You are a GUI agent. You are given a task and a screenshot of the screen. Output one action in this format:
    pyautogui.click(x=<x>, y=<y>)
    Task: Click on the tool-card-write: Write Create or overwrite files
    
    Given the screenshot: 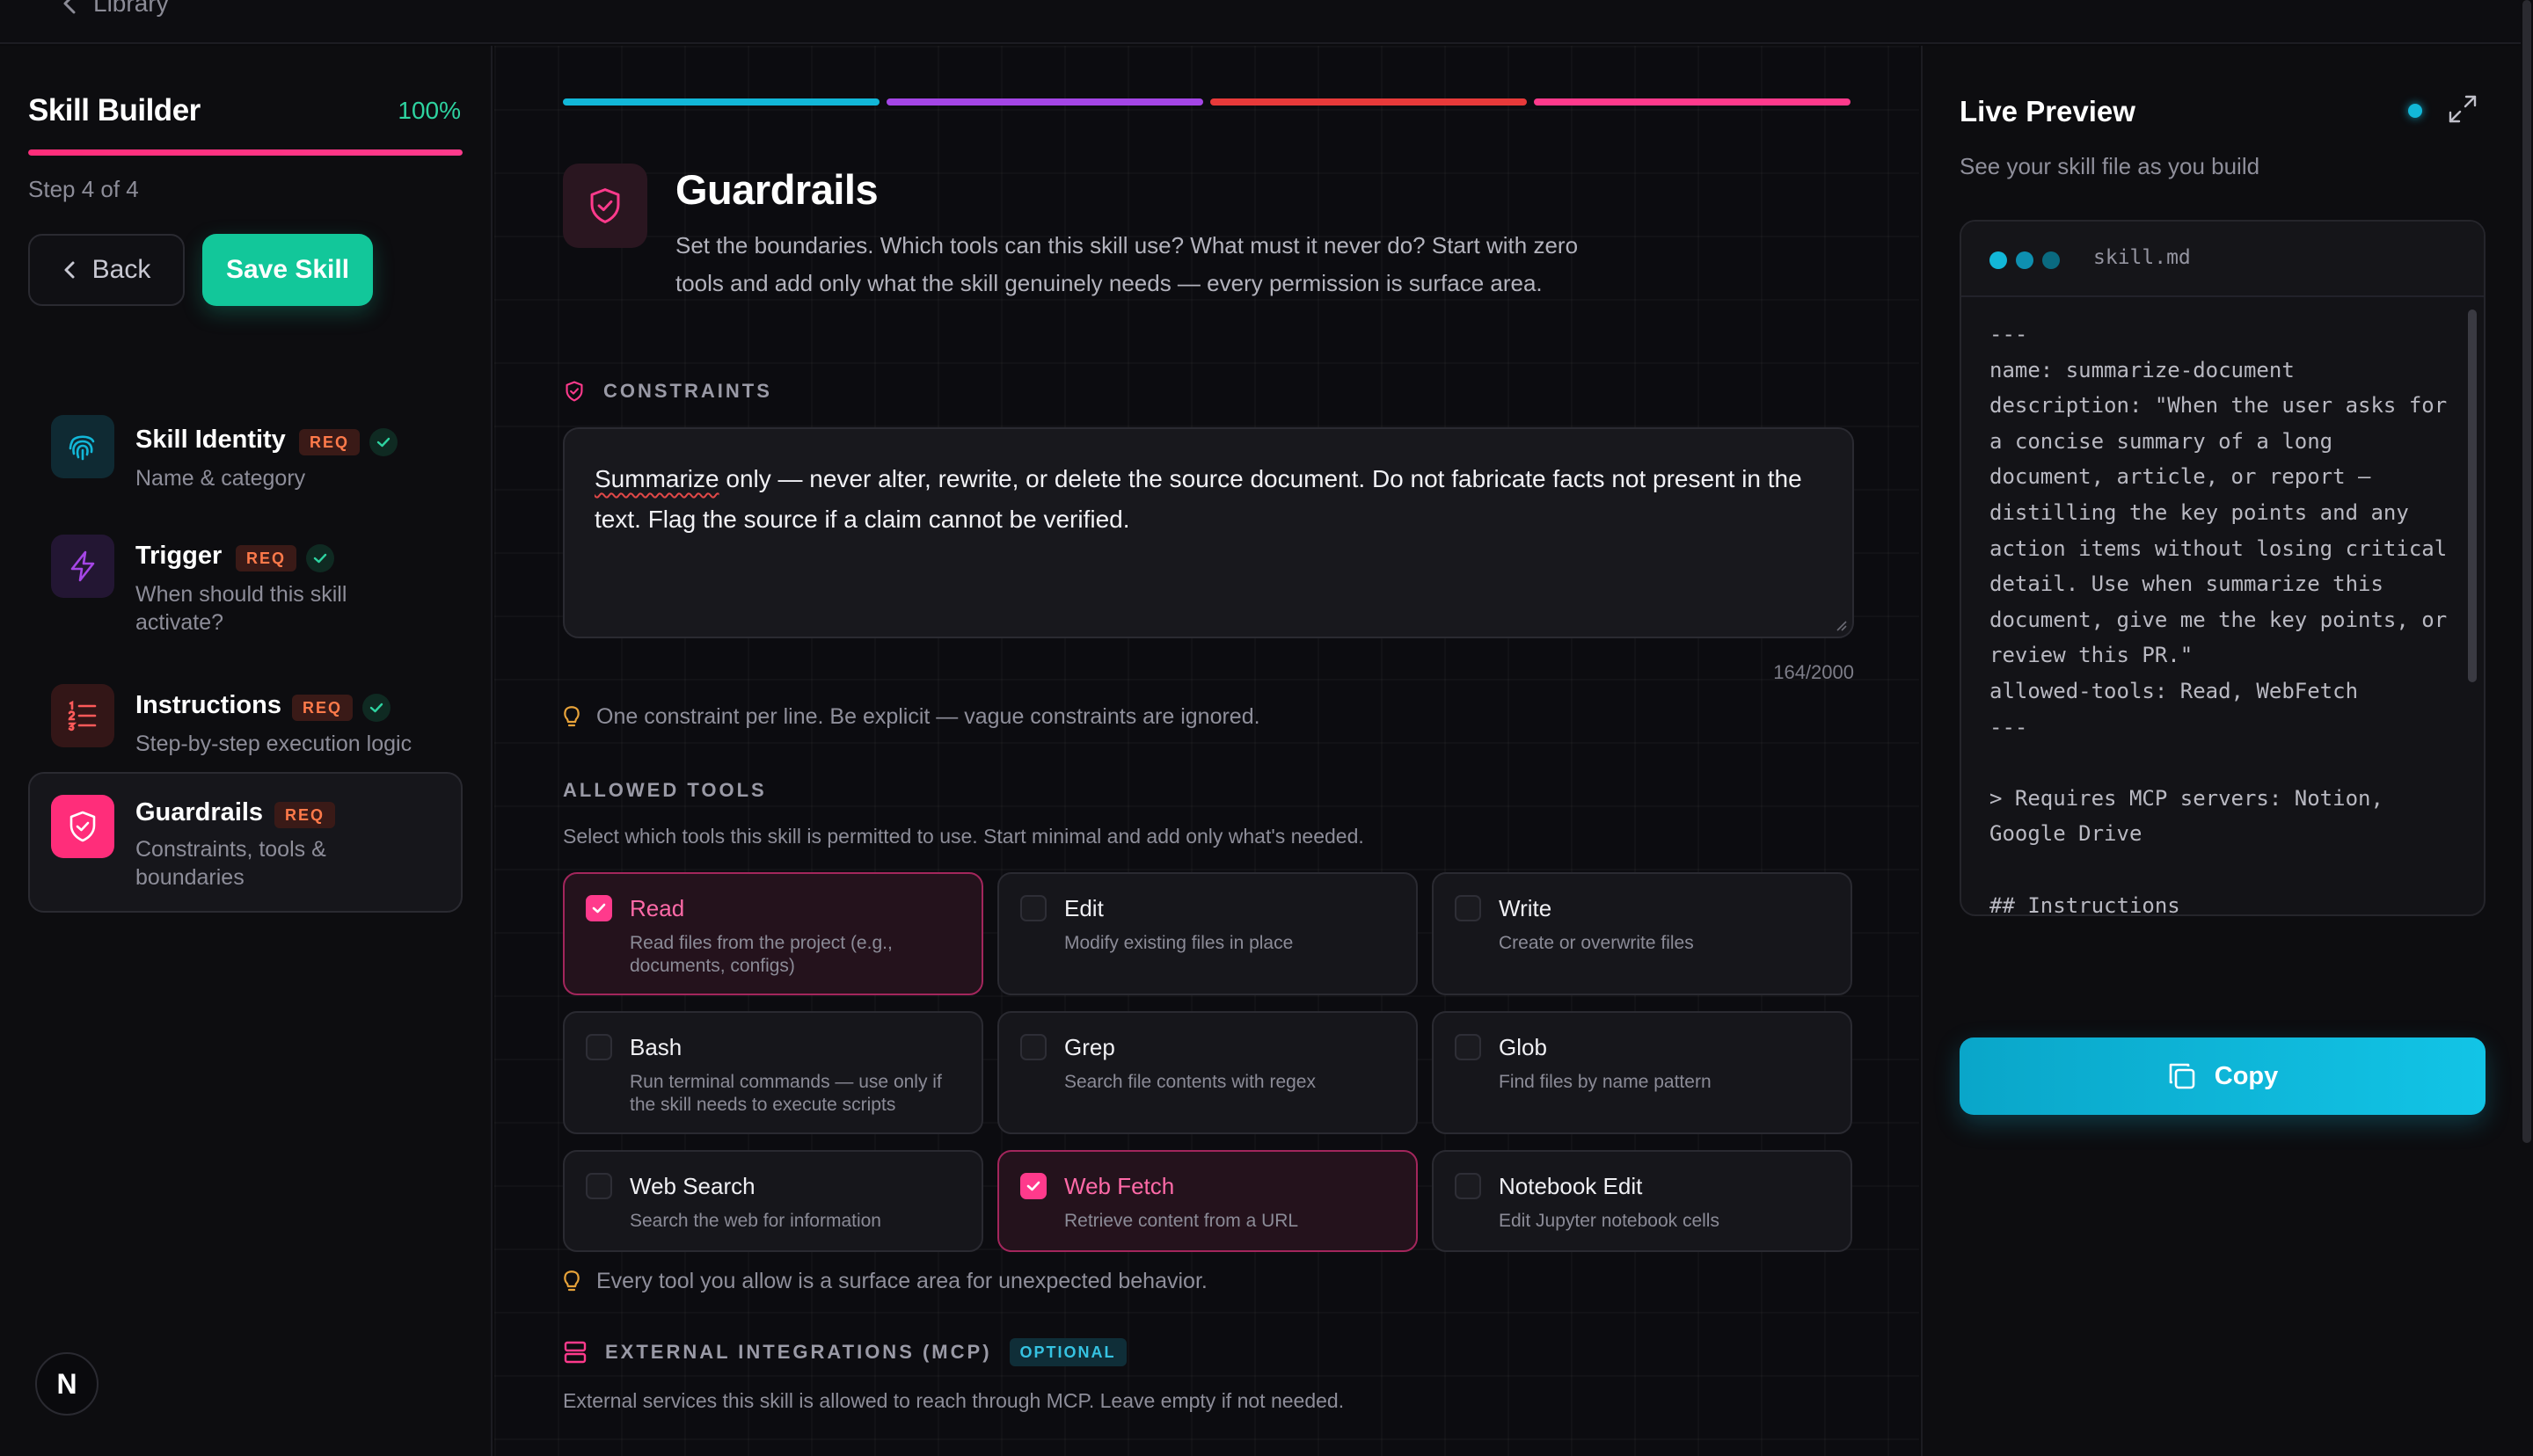 What is the action you would take?
    pyautogui.click(x=1642, y=933)
    